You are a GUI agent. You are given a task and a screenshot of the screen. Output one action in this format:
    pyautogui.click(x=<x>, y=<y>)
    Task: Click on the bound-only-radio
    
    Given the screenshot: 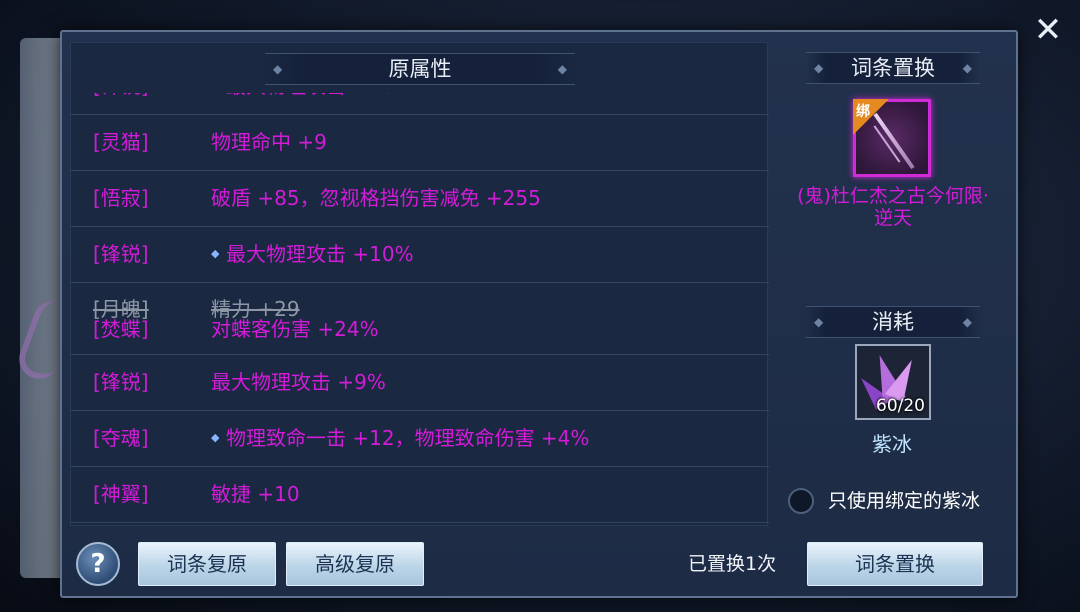 What is the action you would take?
    pyautogui.click(x=801, y=501)
    